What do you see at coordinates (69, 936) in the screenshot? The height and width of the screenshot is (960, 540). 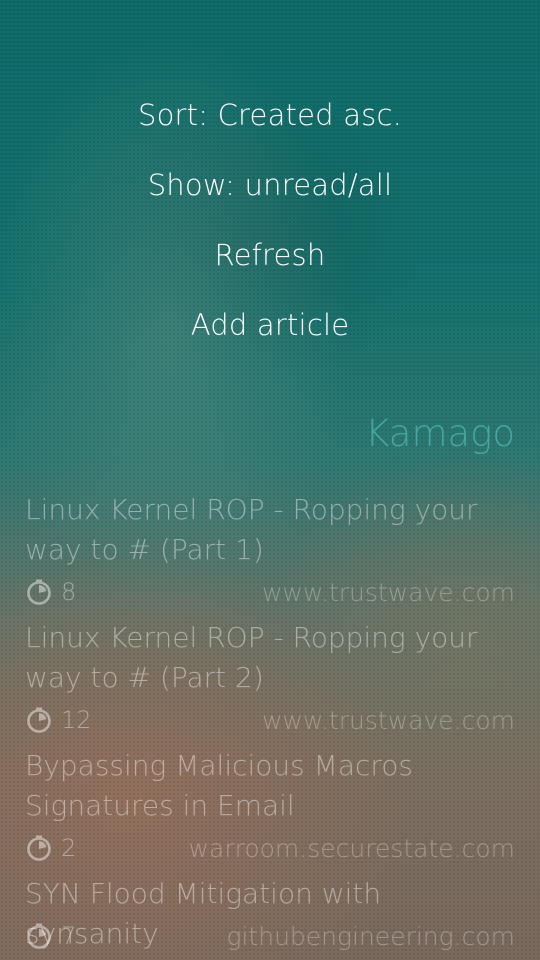 I see `reading-time: 7` at bounding box center [69, 936].